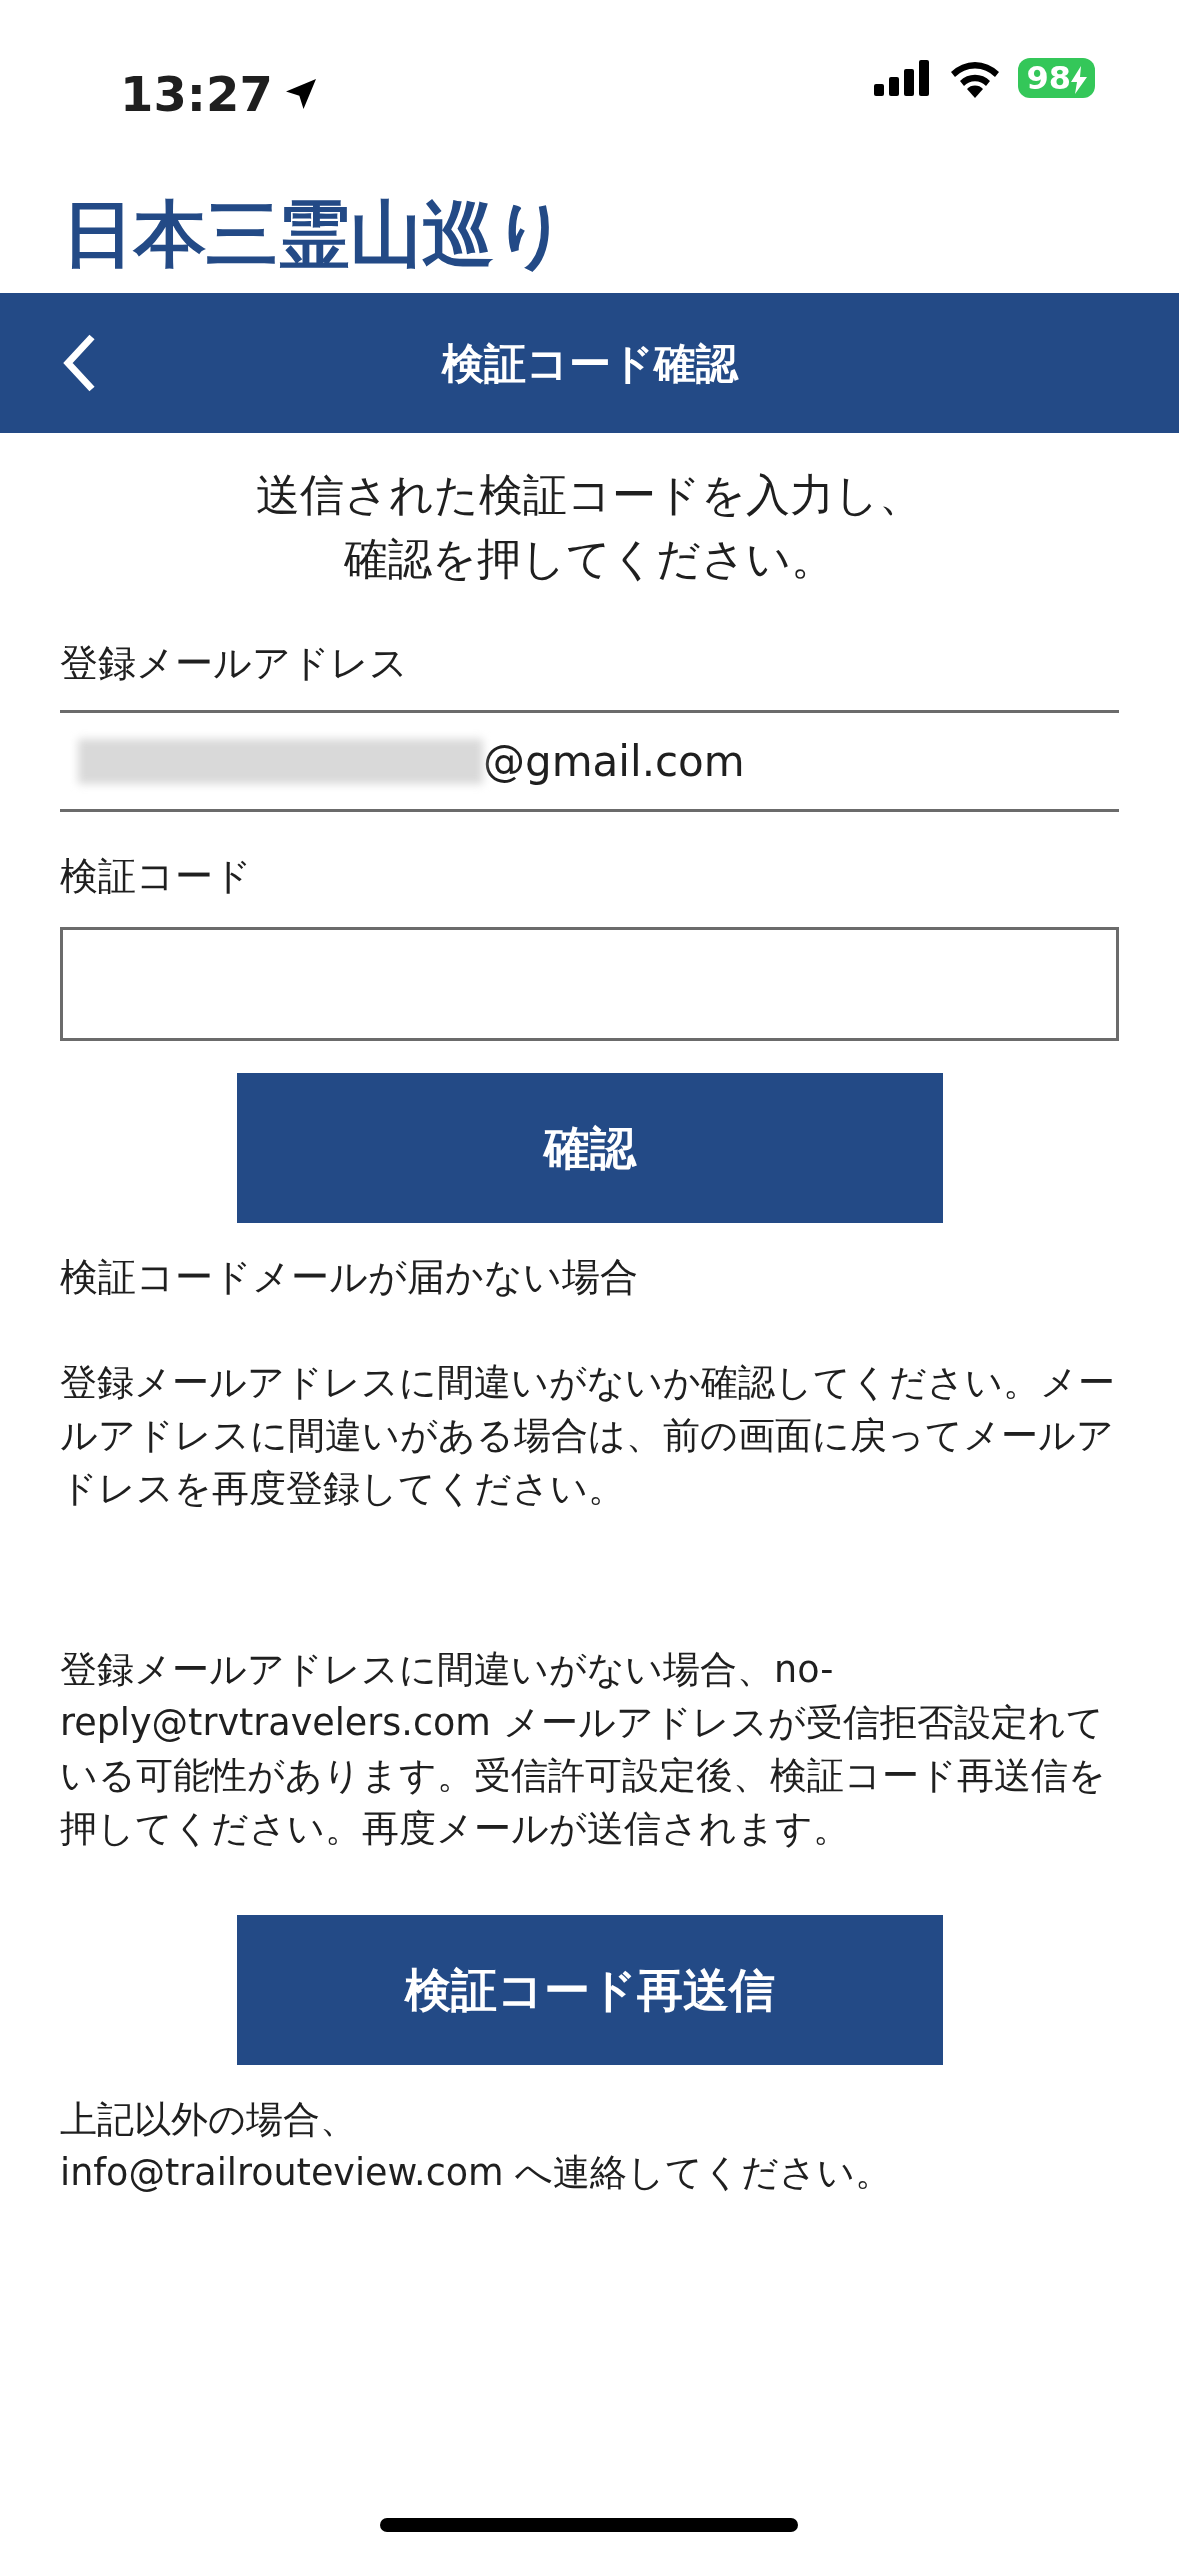 Image resolution: width=1179 pixels, height=2556 pixels. Describe the element at coordinates (196, 94) in the screenshot. I see `status-time: 13:27` at that location.